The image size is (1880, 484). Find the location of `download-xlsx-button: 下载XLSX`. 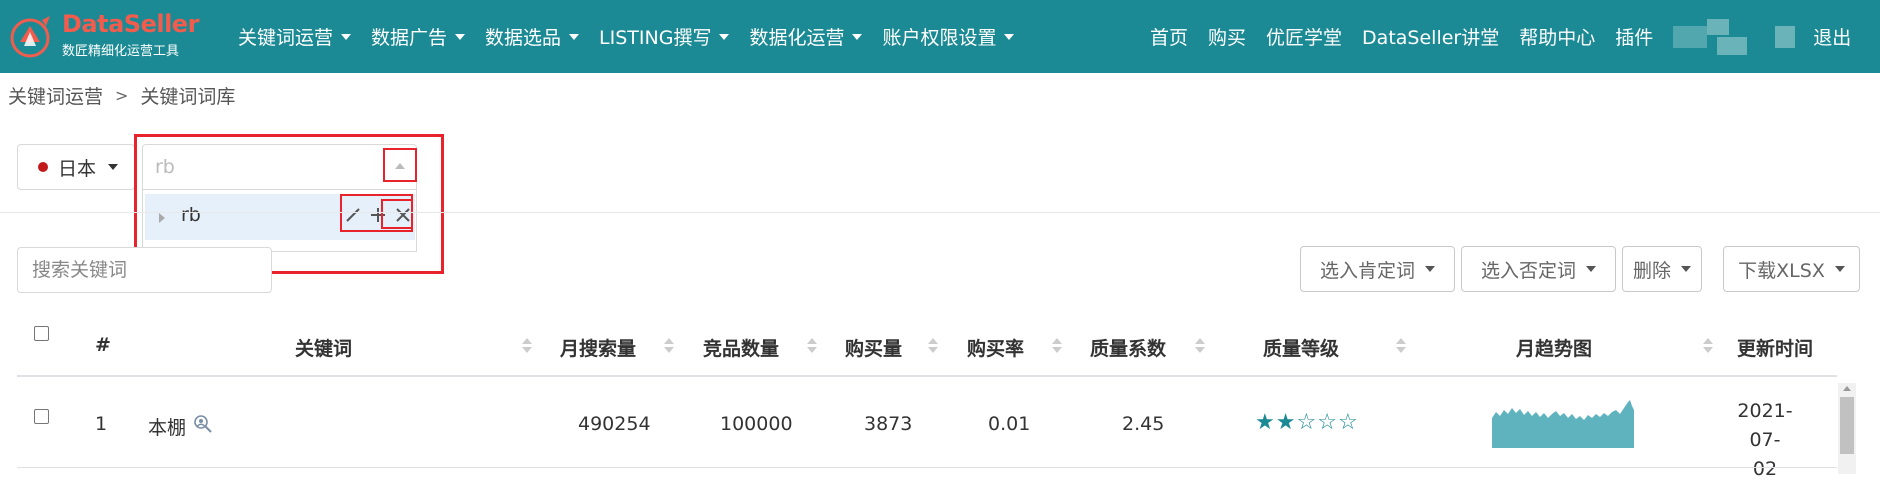

download-xlsx-button: 下载XLSX is located at coordinates (1791, 269).